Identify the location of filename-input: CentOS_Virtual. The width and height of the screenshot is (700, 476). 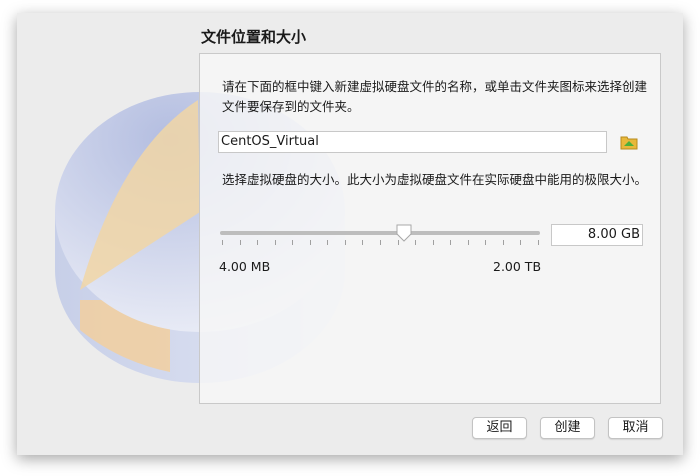
(412, 142).